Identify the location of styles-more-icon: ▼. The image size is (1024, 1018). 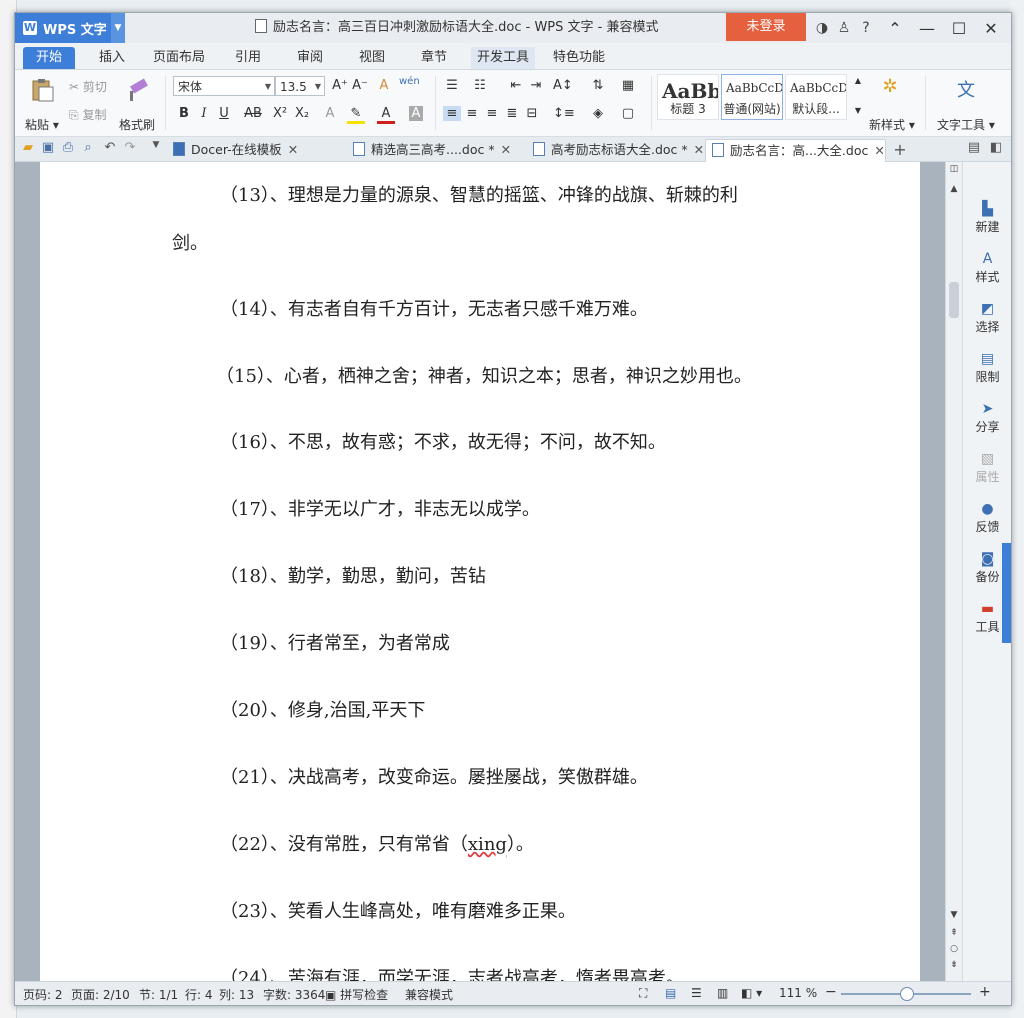
(858, 110).